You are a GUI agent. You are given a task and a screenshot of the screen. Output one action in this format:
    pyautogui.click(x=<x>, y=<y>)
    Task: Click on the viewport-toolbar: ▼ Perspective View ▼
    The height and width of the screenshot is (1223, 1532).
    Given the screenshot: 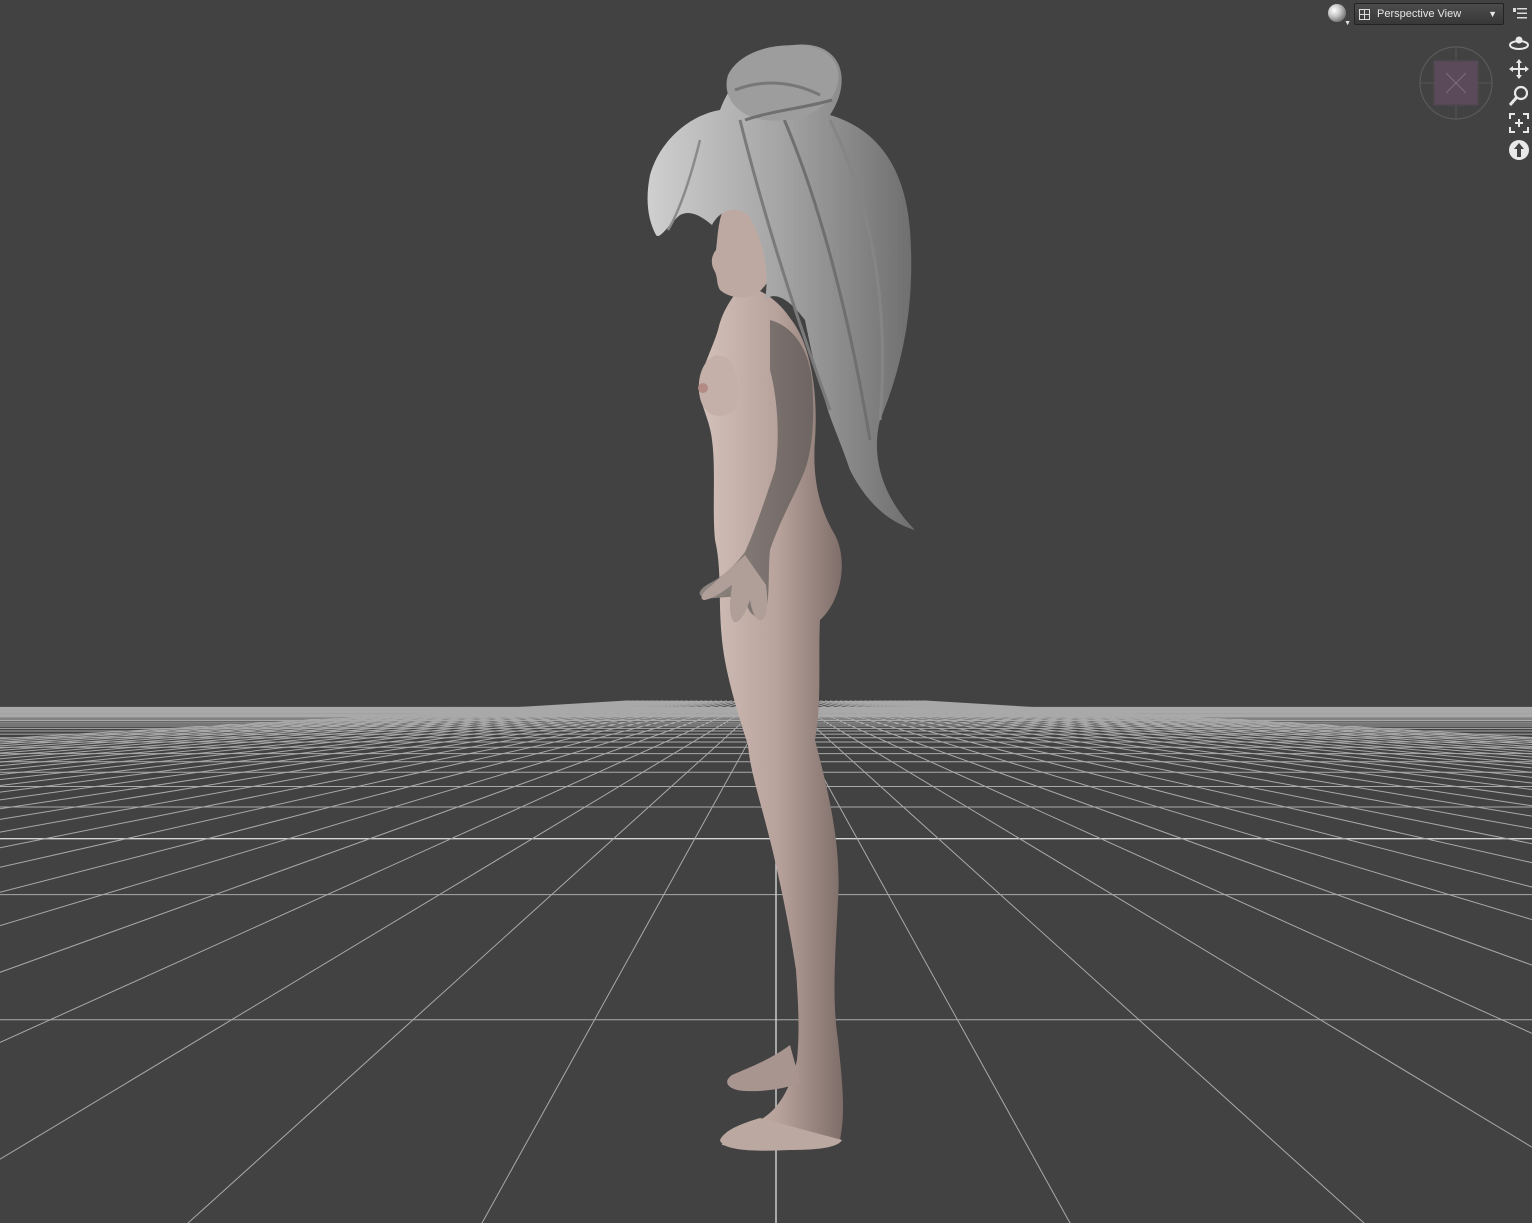 What is the action you would take?
    pyautogui.click(x=1429, y=14)
    